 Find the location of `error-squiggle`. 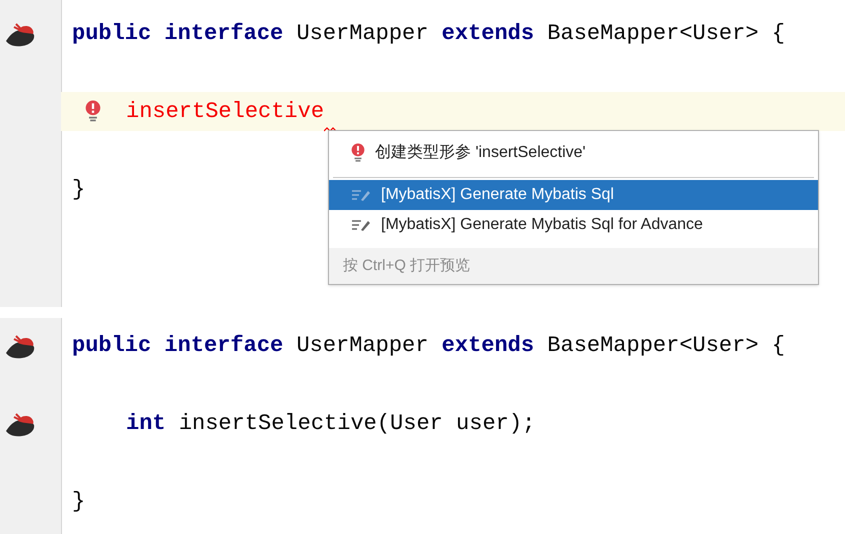

error-squiggle is located at coordinates (330, 129).